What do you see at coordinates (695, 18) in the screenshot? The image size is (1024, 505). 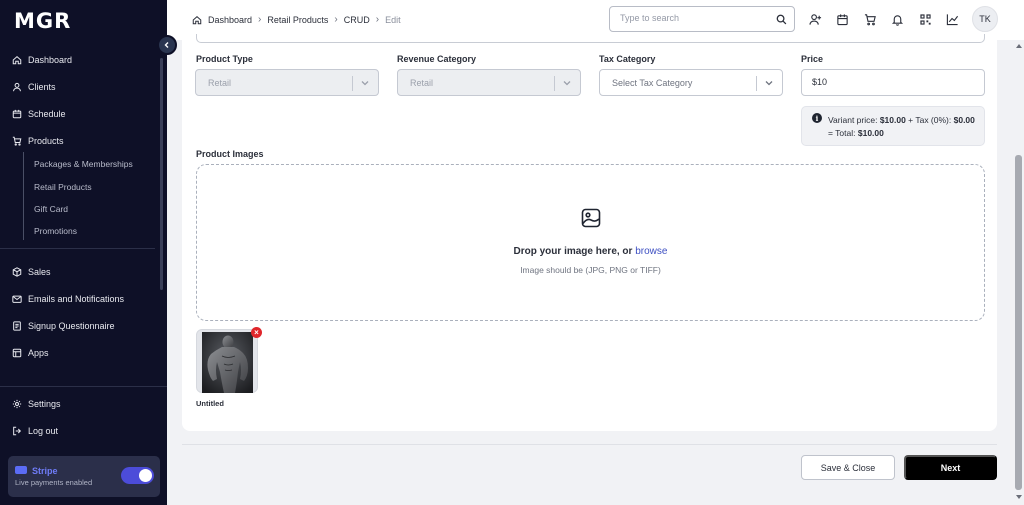 I see `search-input` at bounding box center [695, 18].